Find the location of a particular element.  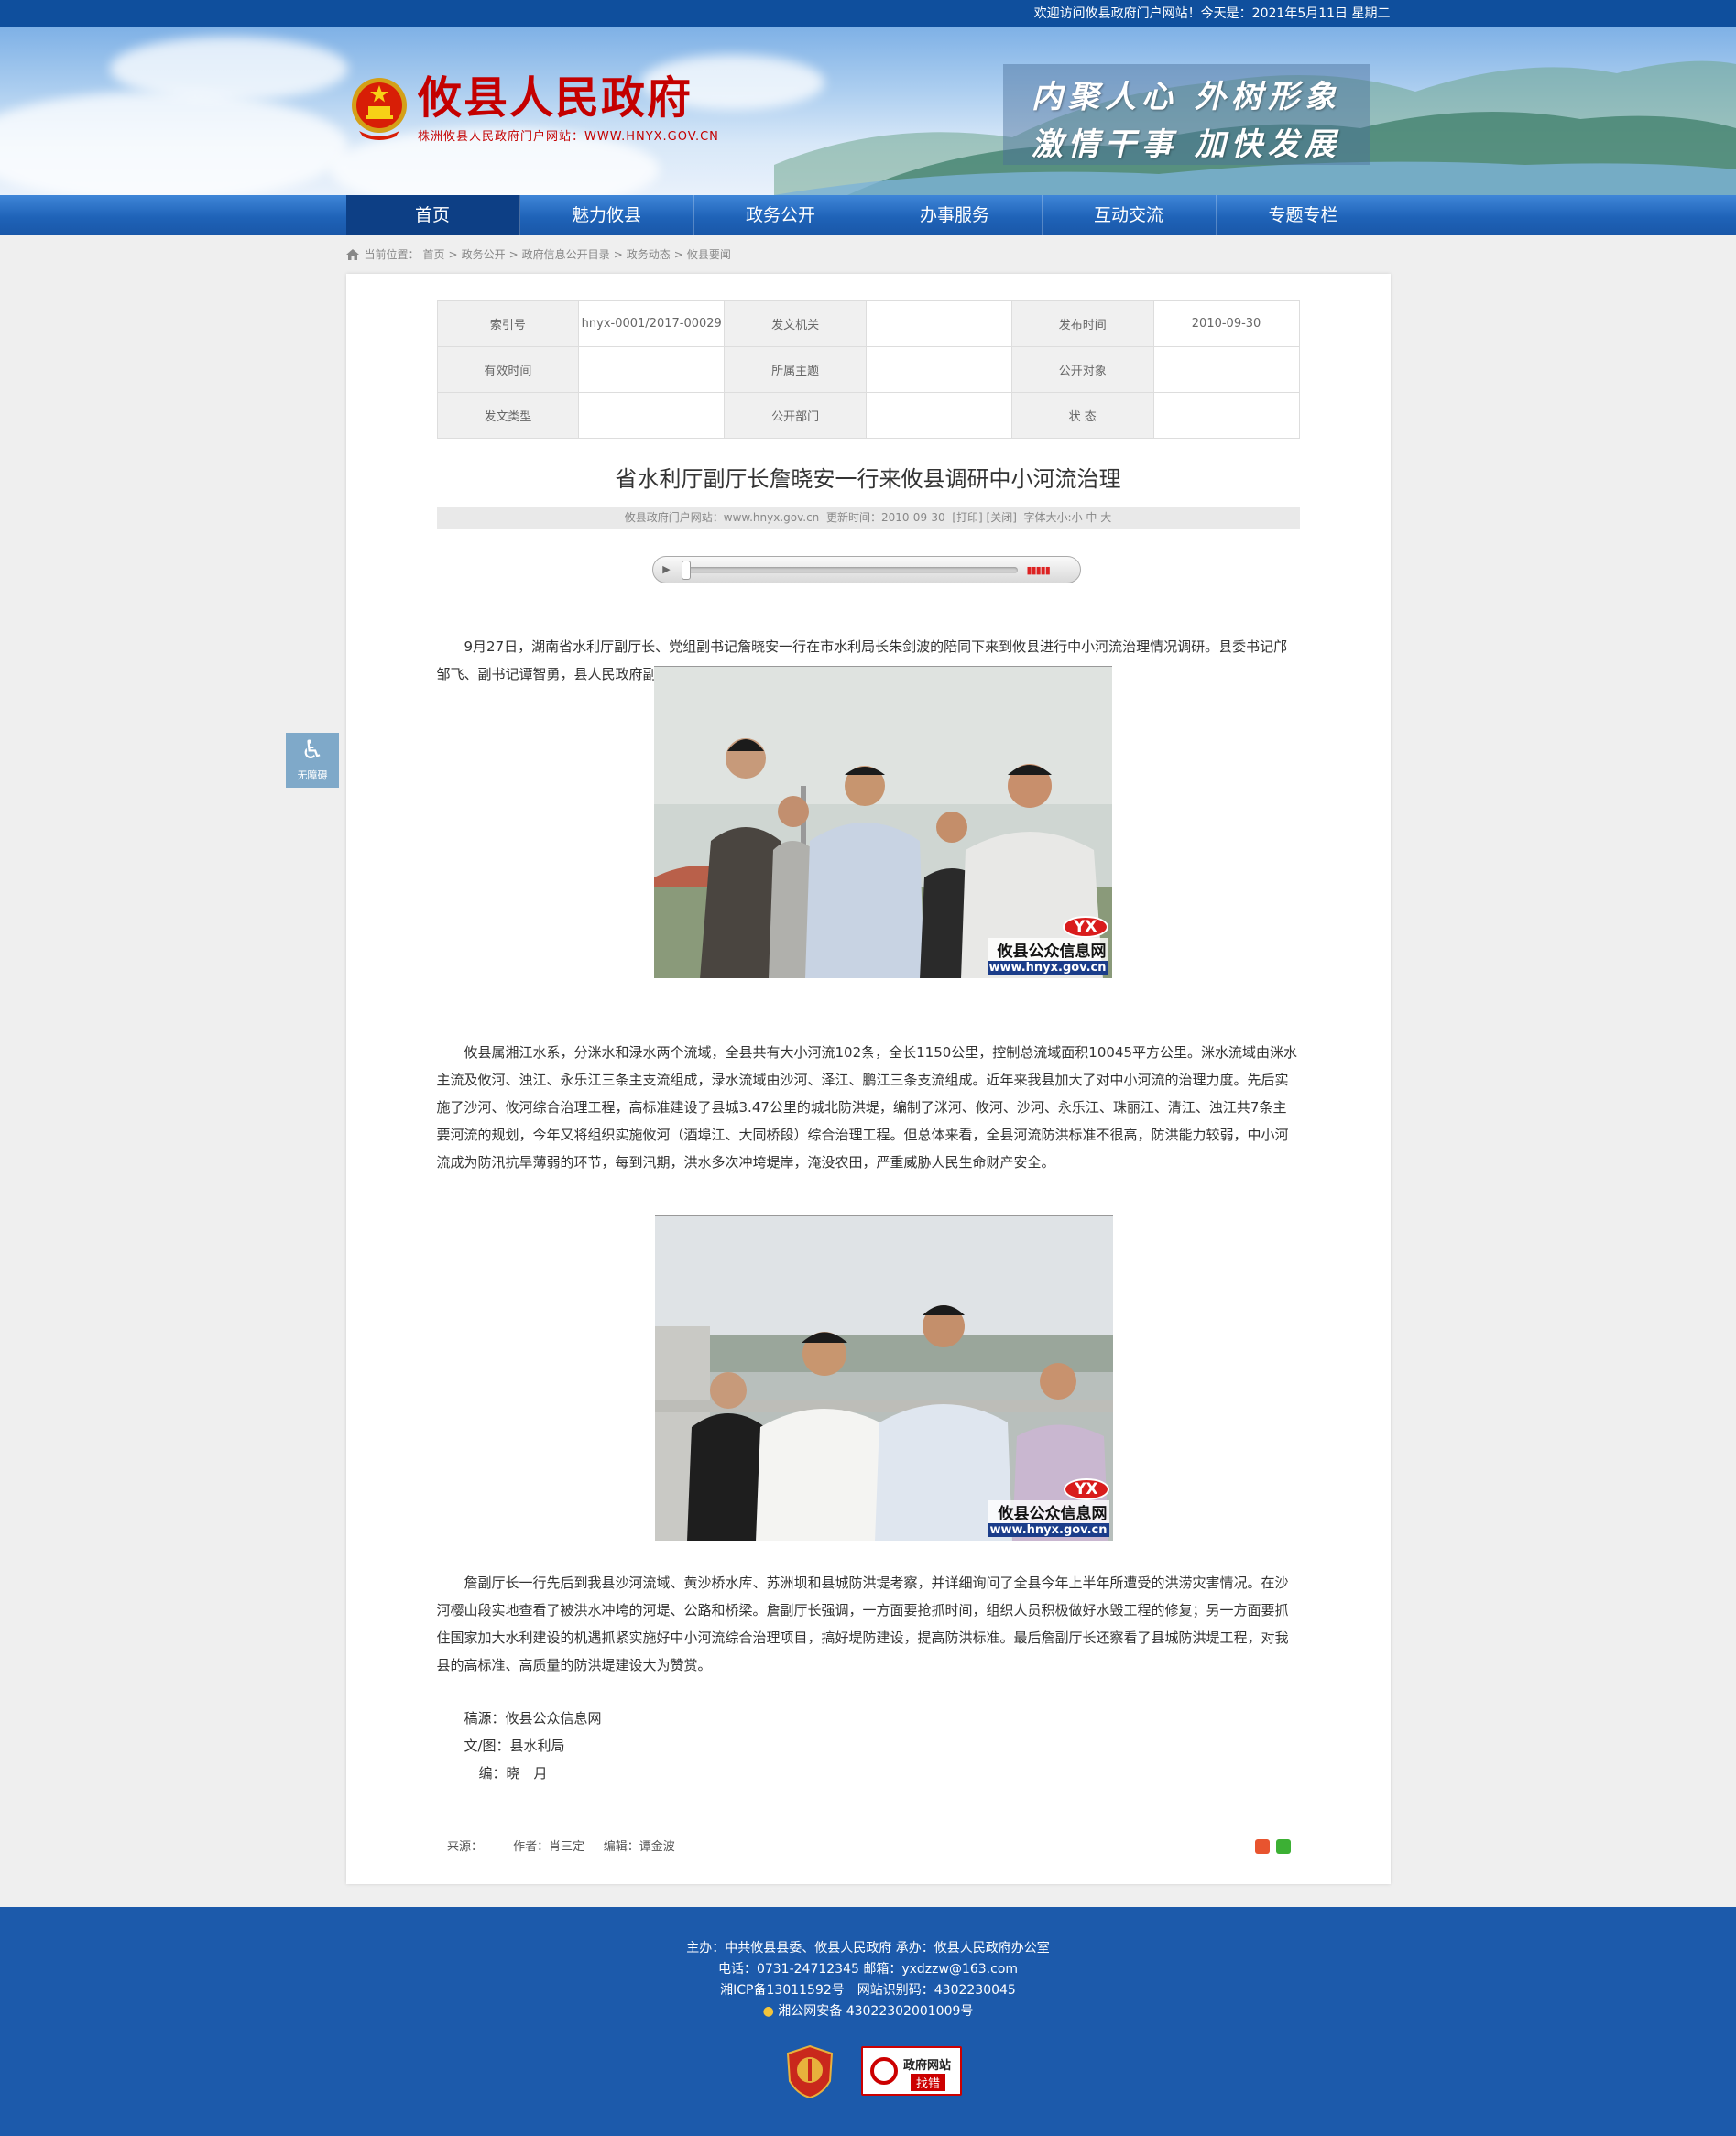

footer-editor: 编辑：谭金波 is located at coordinates (639, 1847).